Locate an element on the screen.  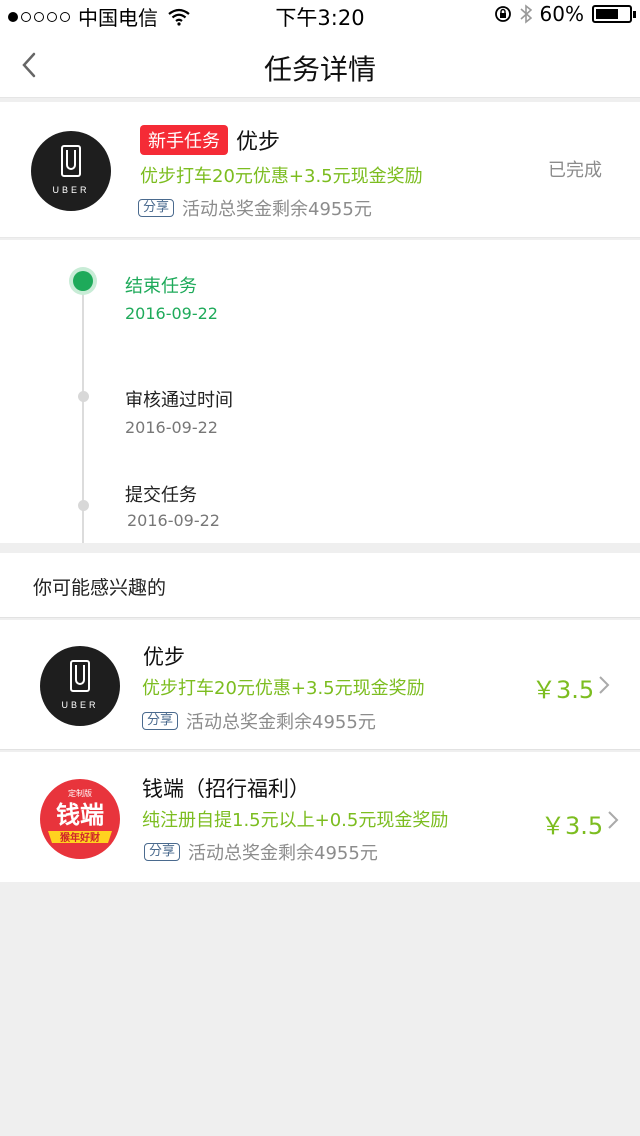
status-right: 60% is located at coordinates (565, 14).